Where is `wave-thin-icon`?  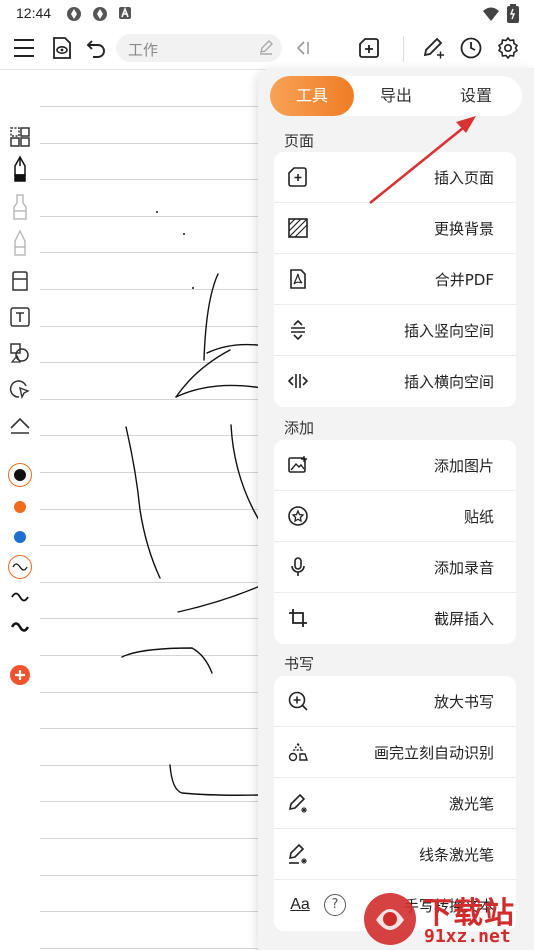 wave-thin-icon is located at coordinates (20, 567).